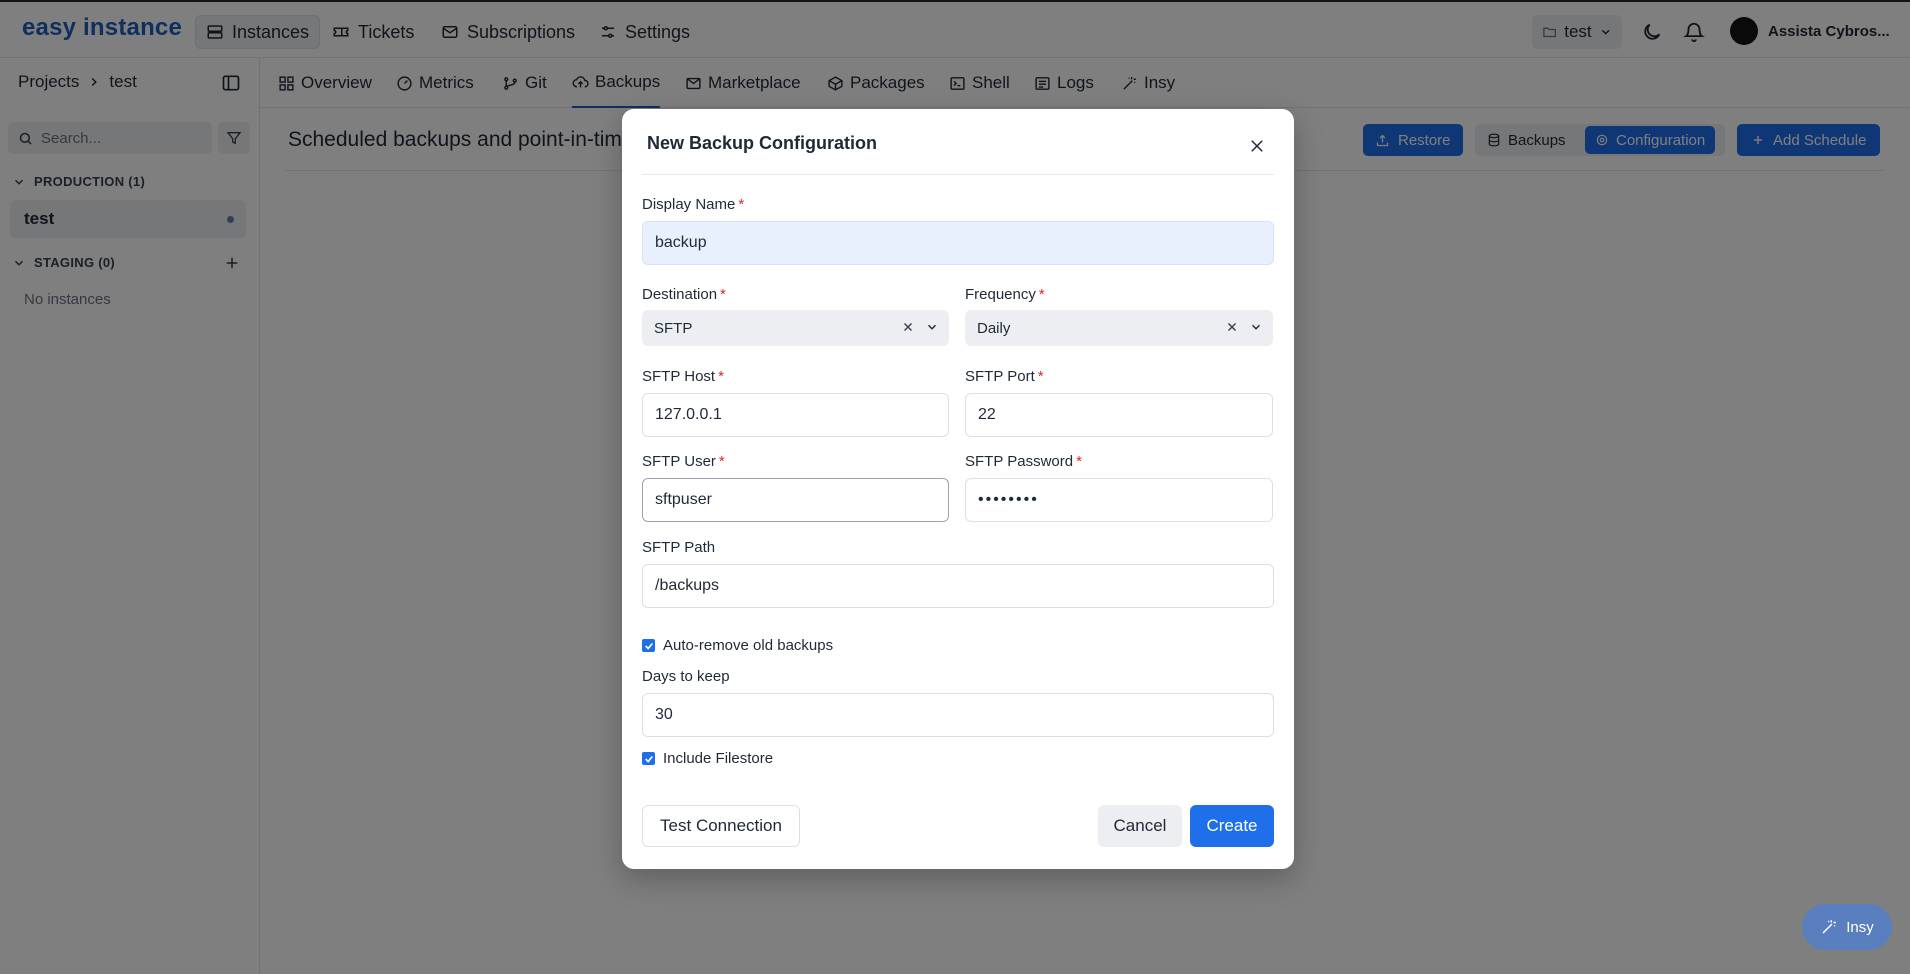  Describe the element at coordinates (1000, 376) in the screenshot. I see `sftp-port-label-text: SFTP Port` at that location.